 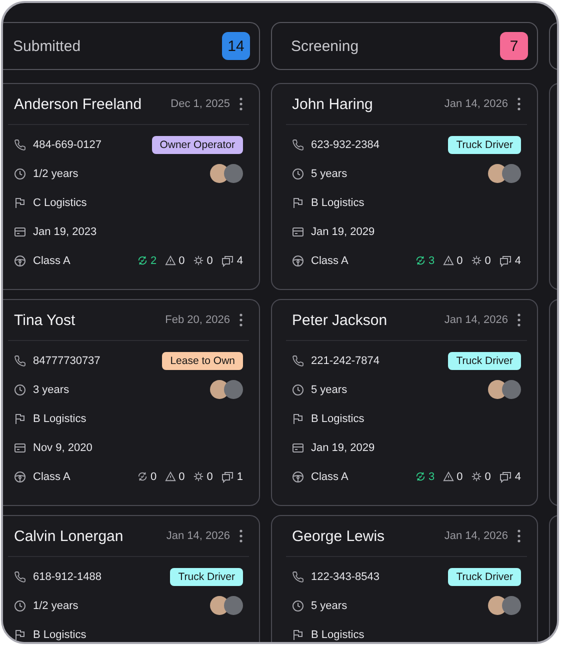 What do you see at coordinates (325, 46) in the screenshot?
I see `column-title: Screening` at bounding box center [325, 46].